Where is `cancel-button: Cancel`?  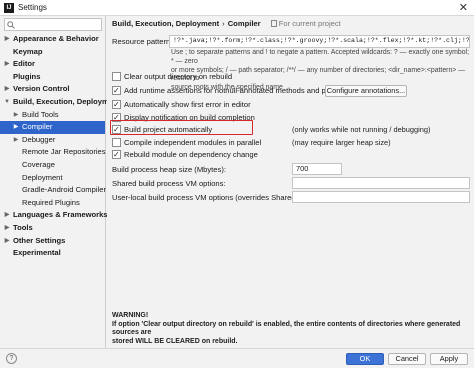 cancel-button: Cancel is located at coordinates (407, 359).